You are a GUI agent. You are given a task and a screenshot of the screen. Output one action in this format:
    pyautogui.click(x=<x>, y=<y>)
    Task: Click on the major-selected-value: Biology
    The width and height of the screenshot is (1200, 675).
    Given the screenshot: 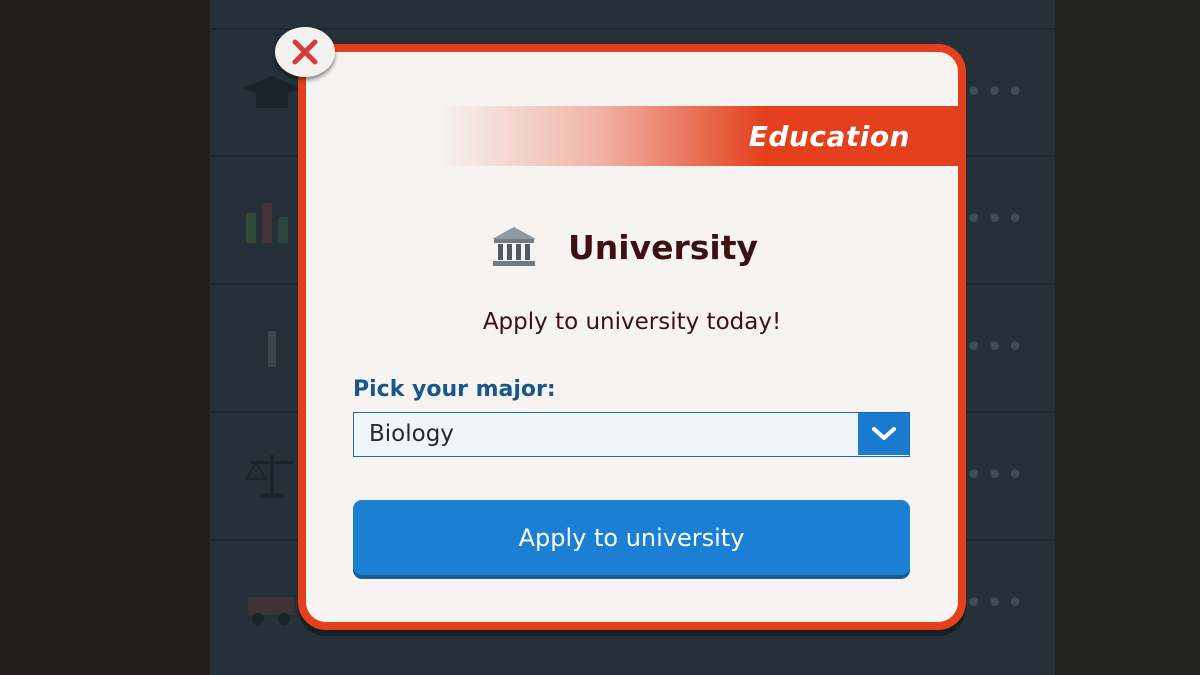 What is the action you would take?
    pyautogui.click(x=411, y=434)
    